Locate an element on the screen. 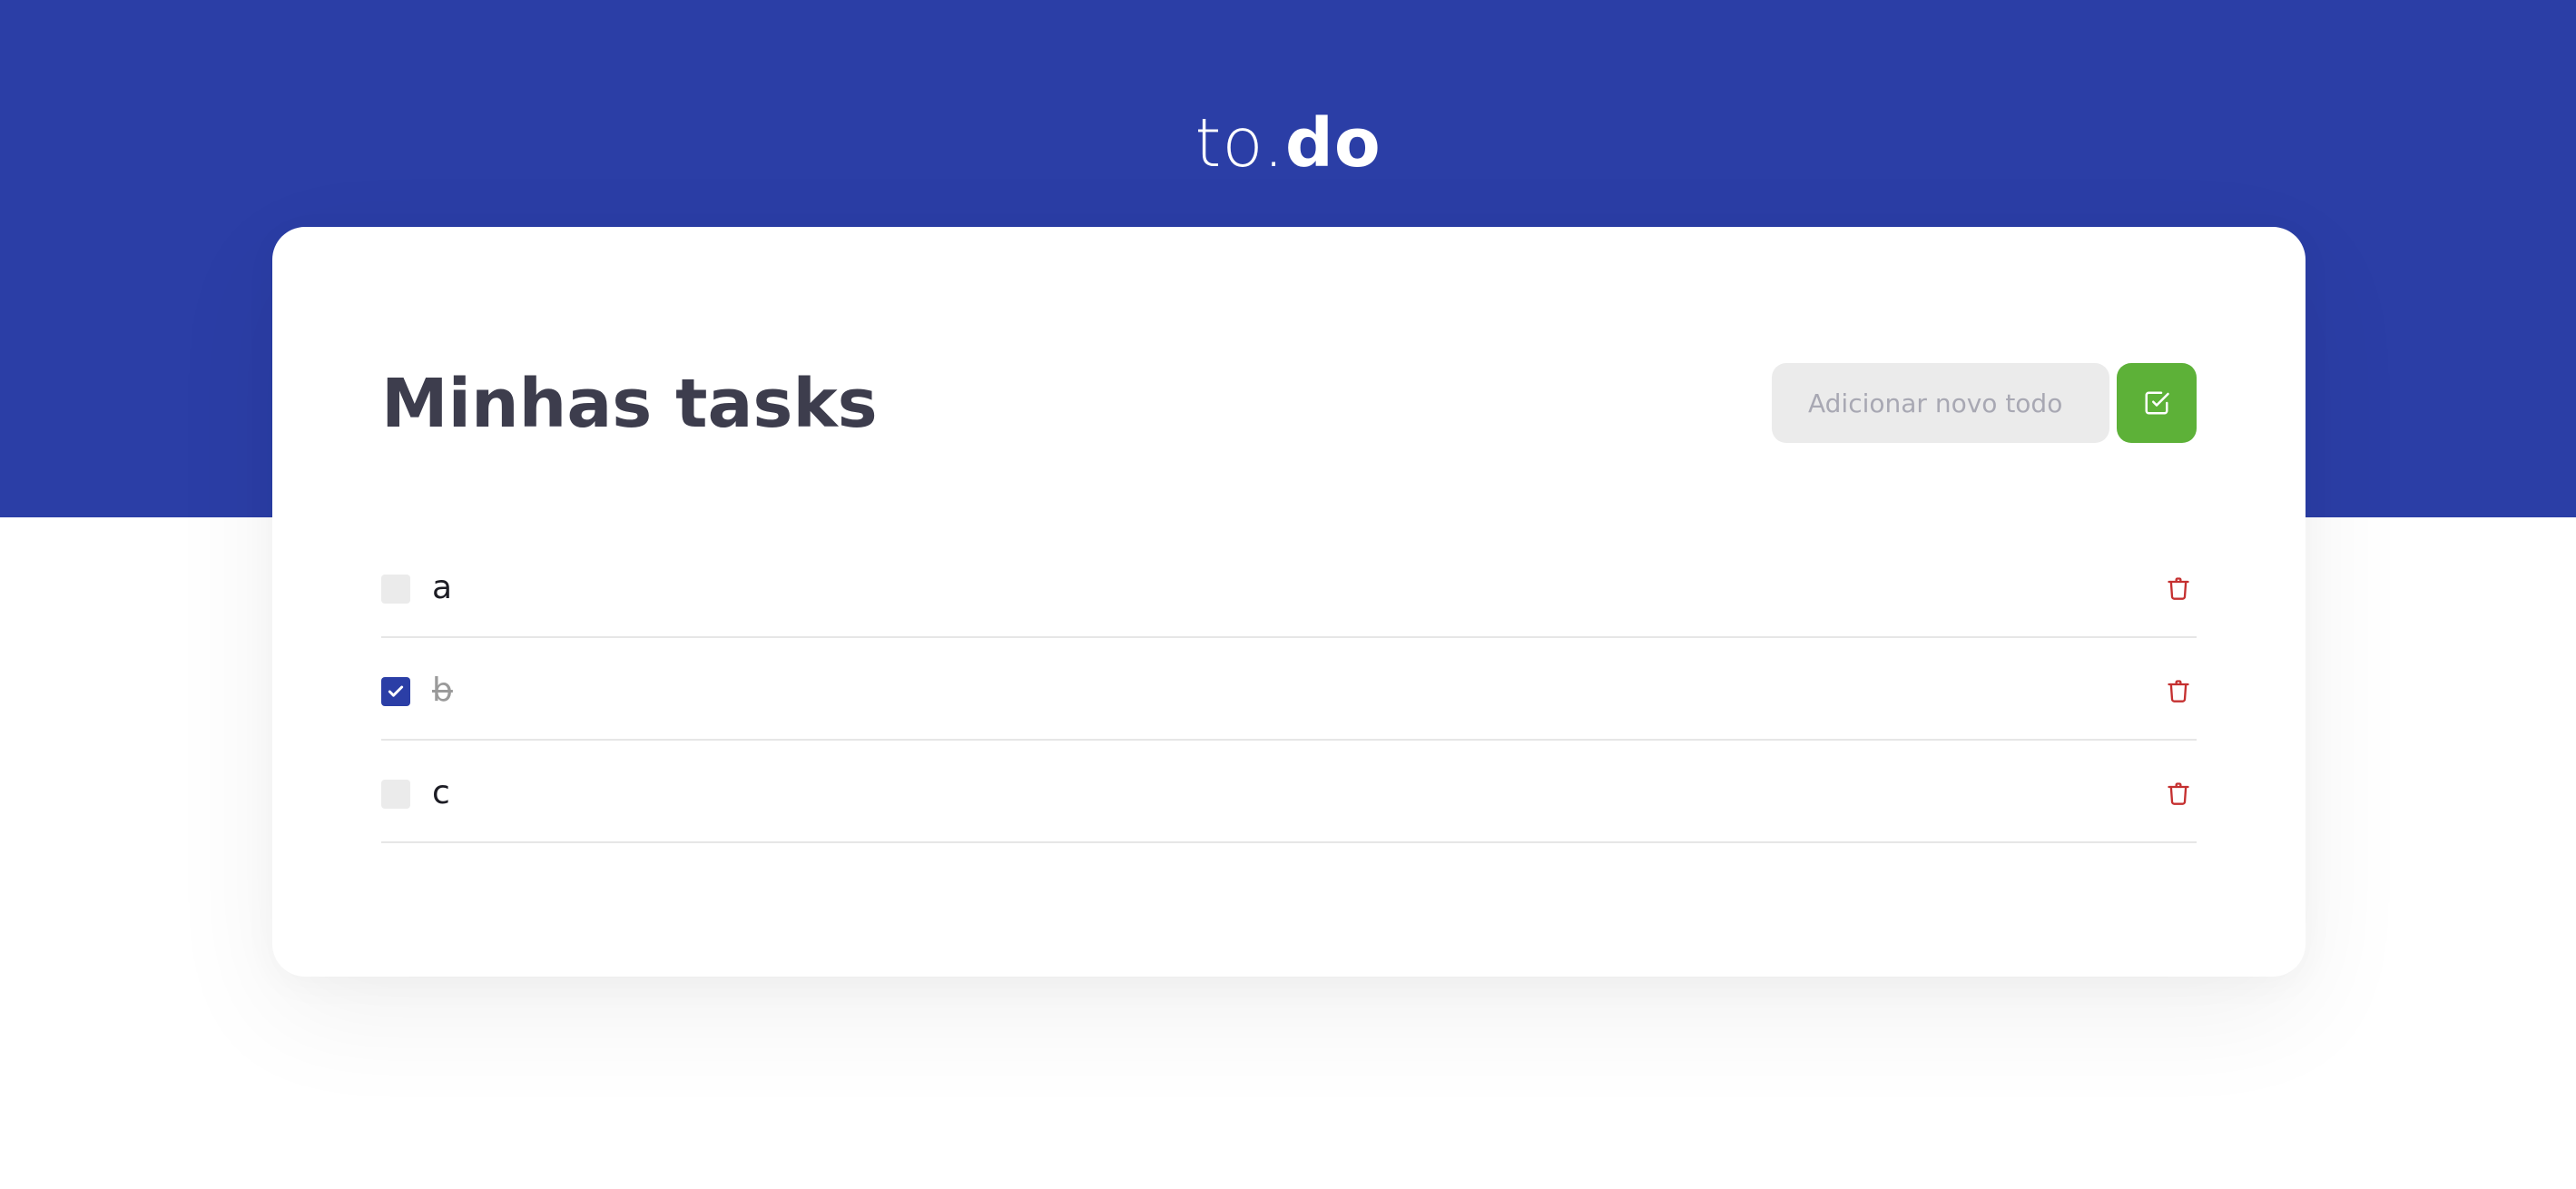 Image resolution: width=2576 pixels, height=1189 pixels. add-todo-button is located at coordinates (2157, 403).